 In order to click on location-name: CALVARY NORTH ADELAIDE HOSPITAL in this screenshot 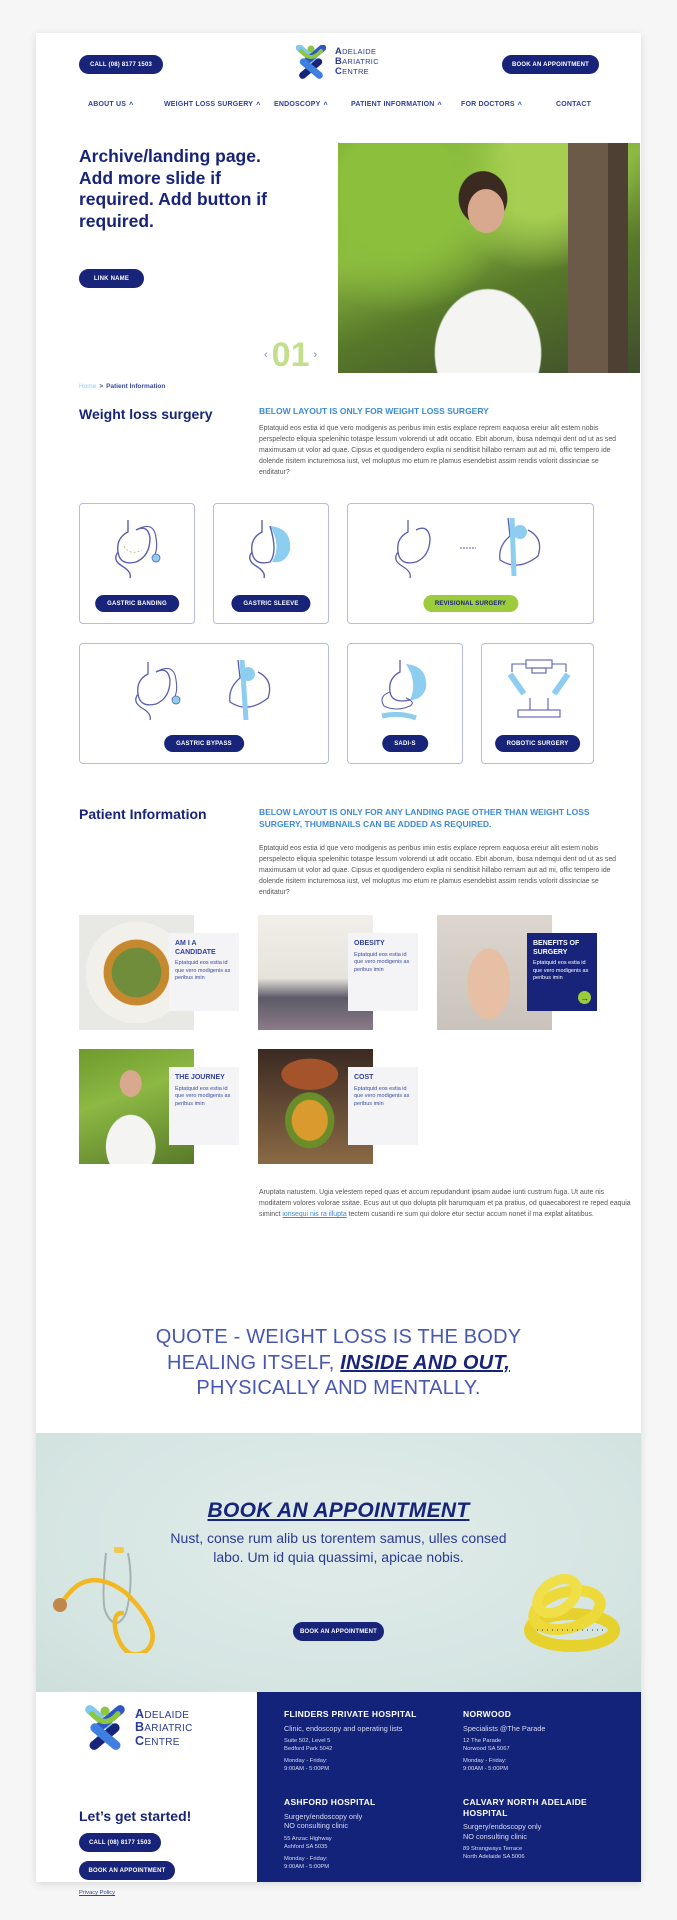, I will do `click(525, 1807)`.